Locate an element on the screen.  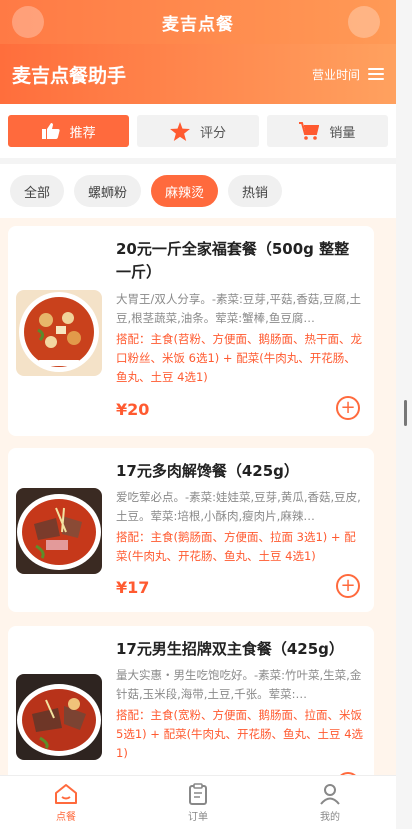
category-hot: 热销 is located at coordinates (255, 191).